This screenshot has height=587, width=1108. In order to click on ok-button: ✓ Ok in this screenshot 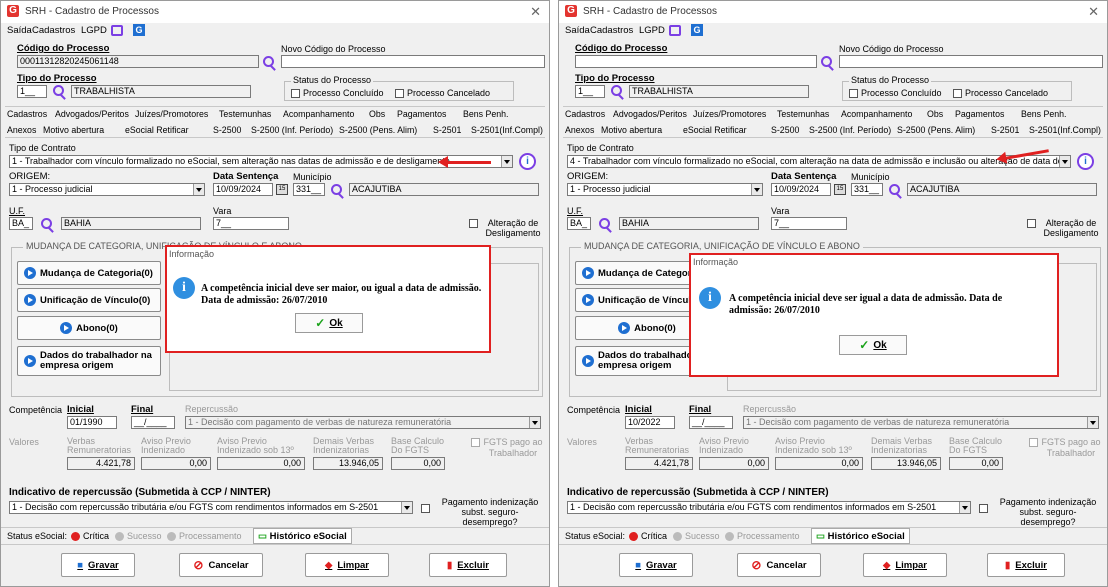, I will do `click(873, 345)`.